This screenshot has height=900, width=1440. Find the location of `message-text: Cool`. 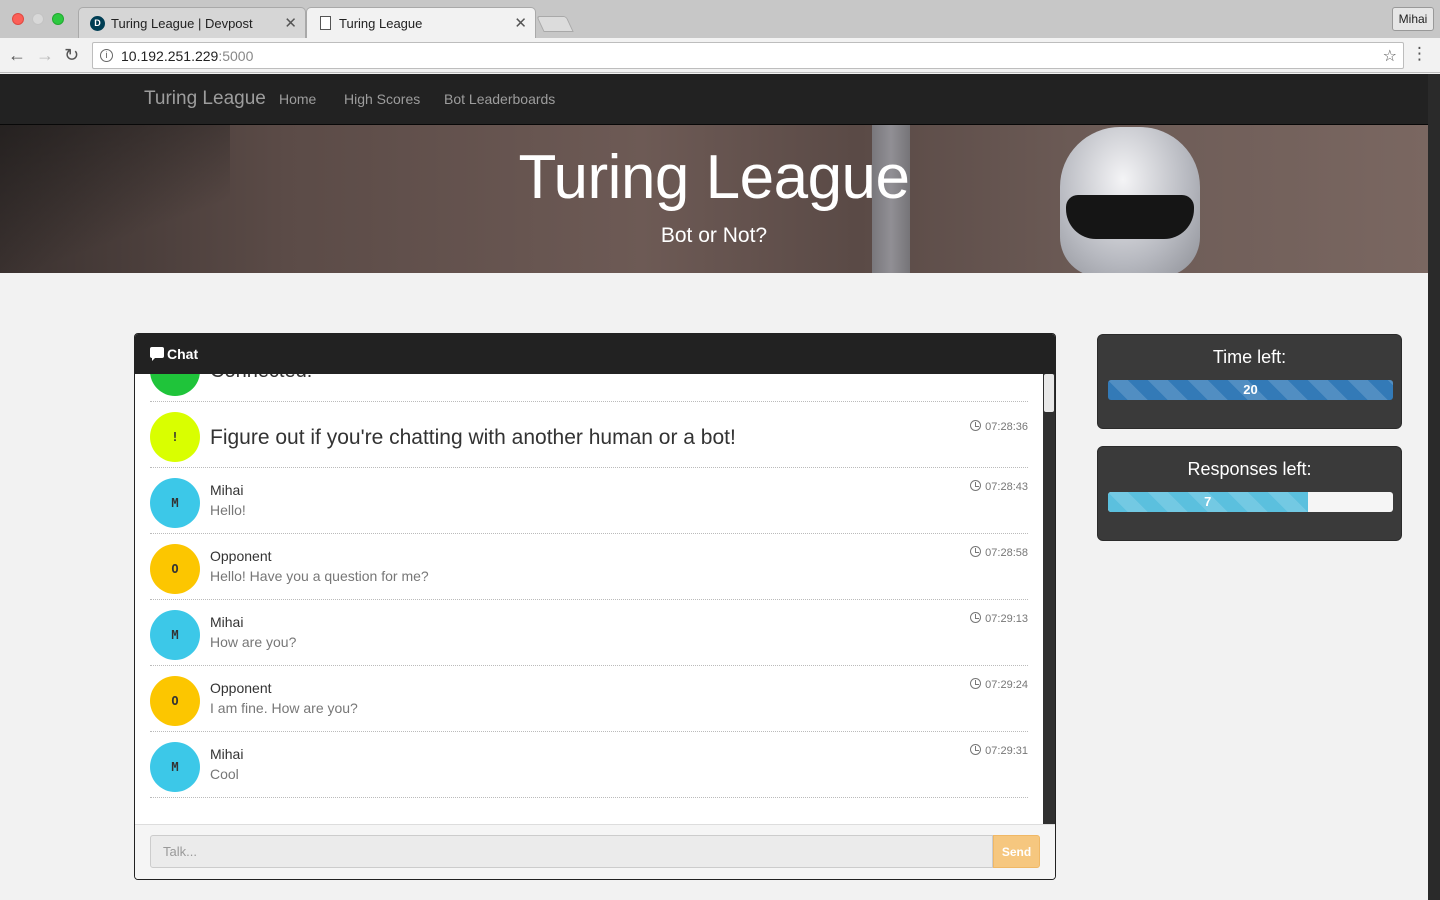

message-text: Cool is located at coordinates (224, 774).